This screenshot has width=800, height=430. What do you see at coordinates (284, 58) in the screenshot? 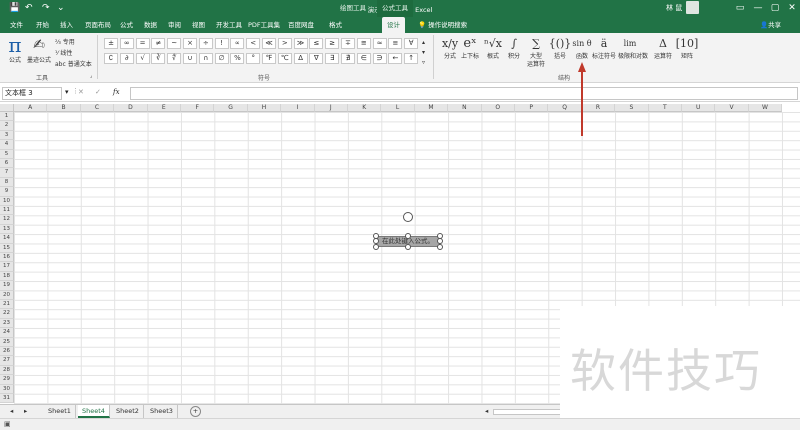
I see `symbol-button: ℃` at bounding box center [284, 58].